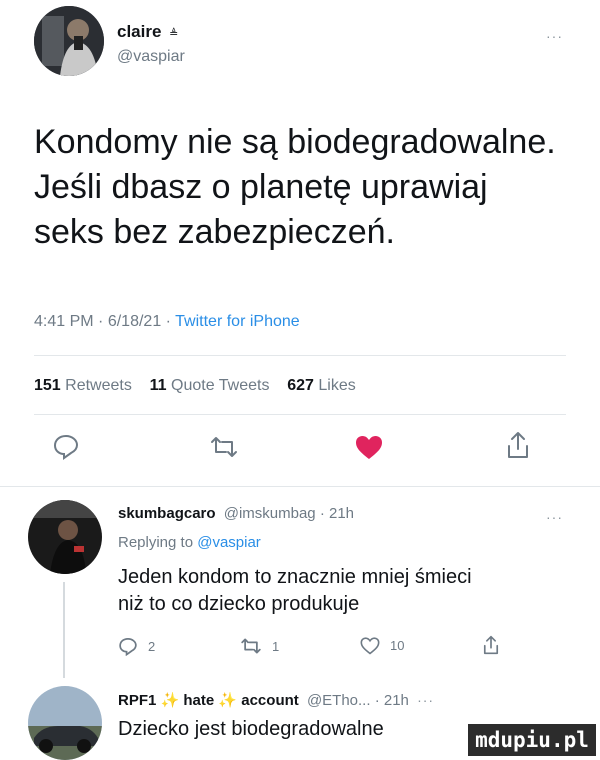 Image resolution: width=600 pixels, height=760 pixels. I want to click on retweet-count: 1, so click(276, 646).